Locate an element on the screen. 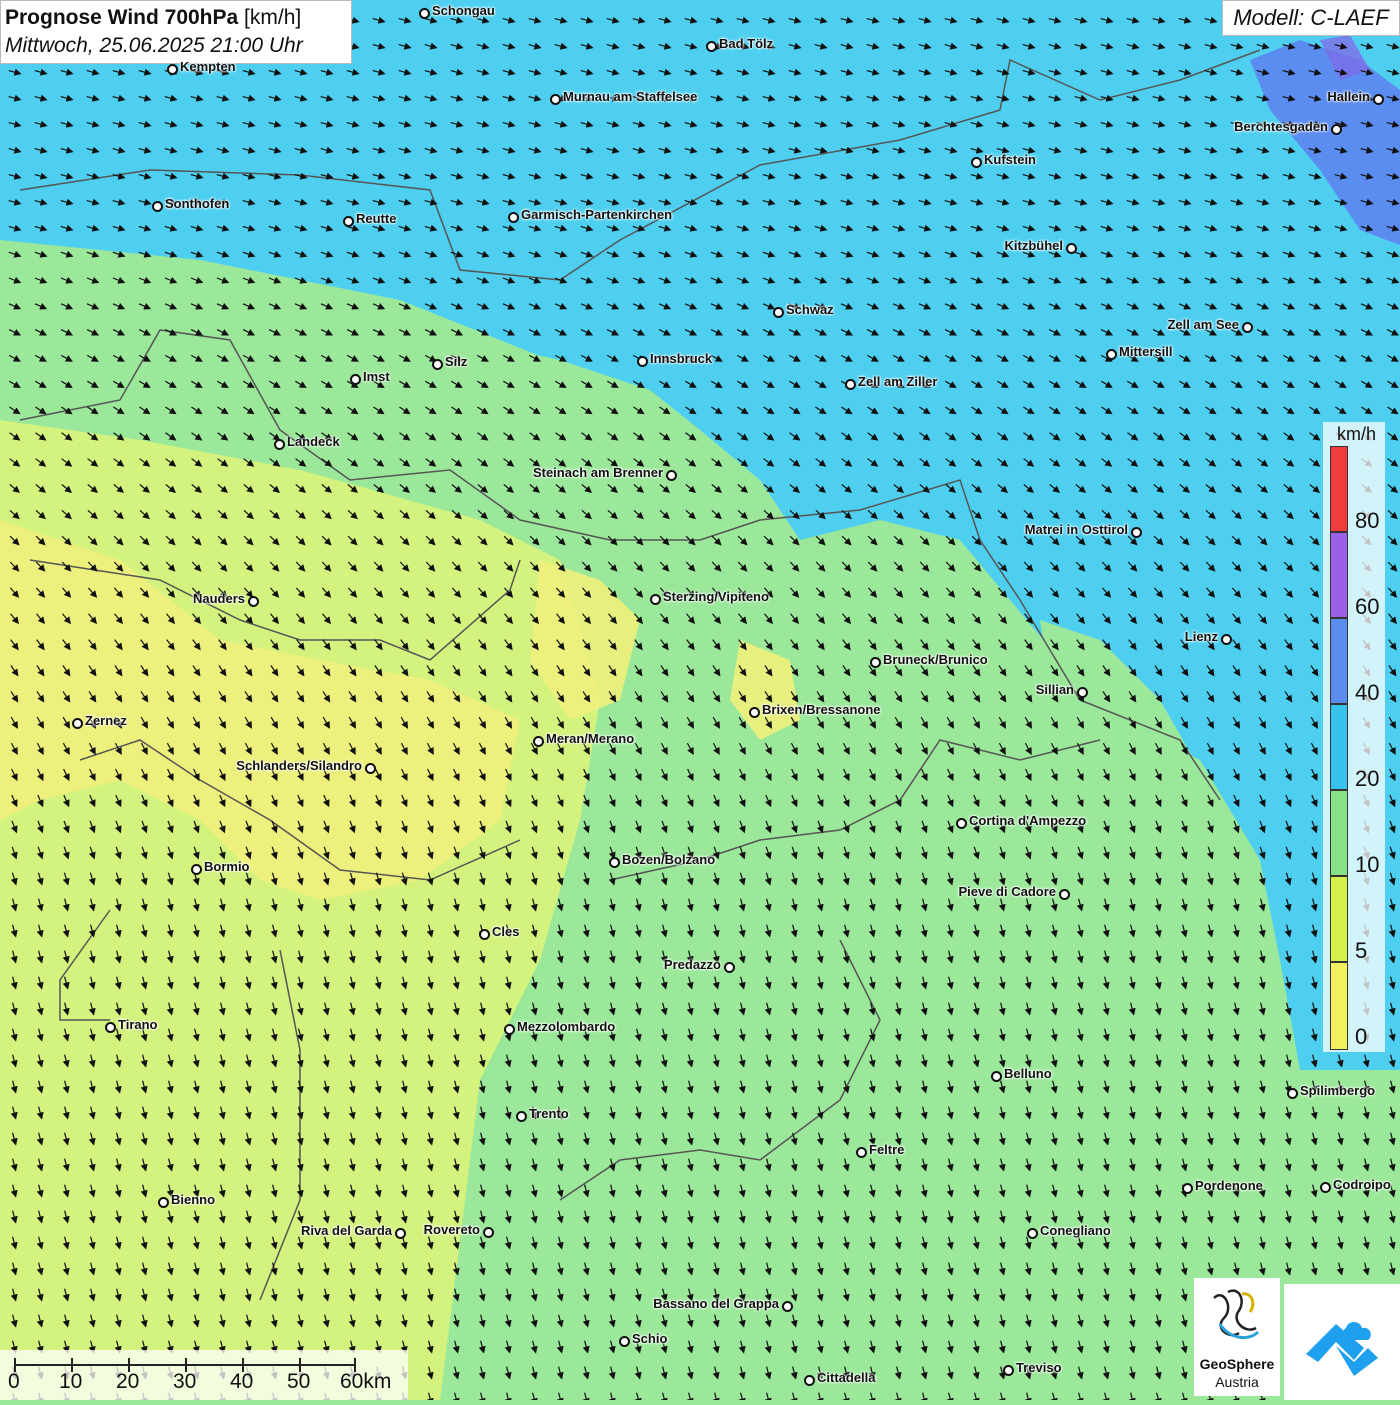 This screenshot has width=1400, height=1405. city-label: Reutte is located at coordinates (376, 218).